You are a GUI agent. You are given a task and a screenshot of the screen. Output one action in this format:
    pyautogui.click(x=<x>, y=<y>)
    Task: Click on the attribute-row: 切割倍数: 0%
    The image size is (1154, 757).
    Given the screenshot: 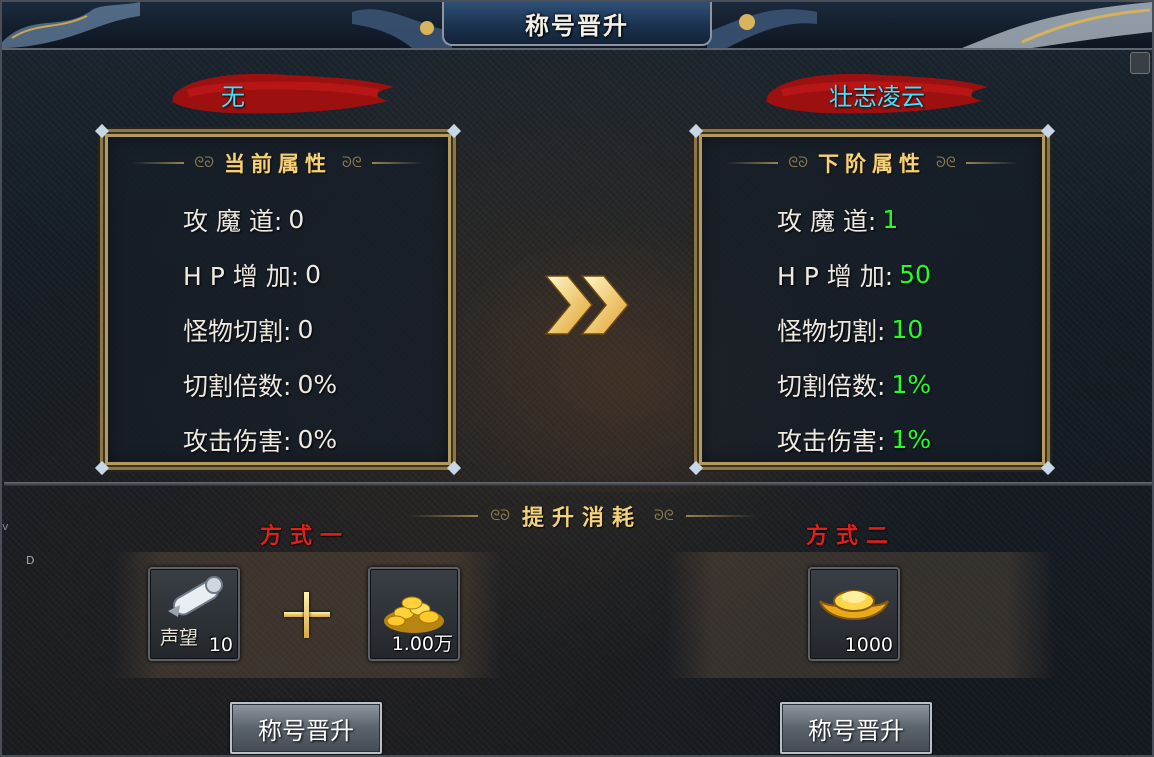 What is the action you would take?
    pyautogui.click(x=260, y=384)
    